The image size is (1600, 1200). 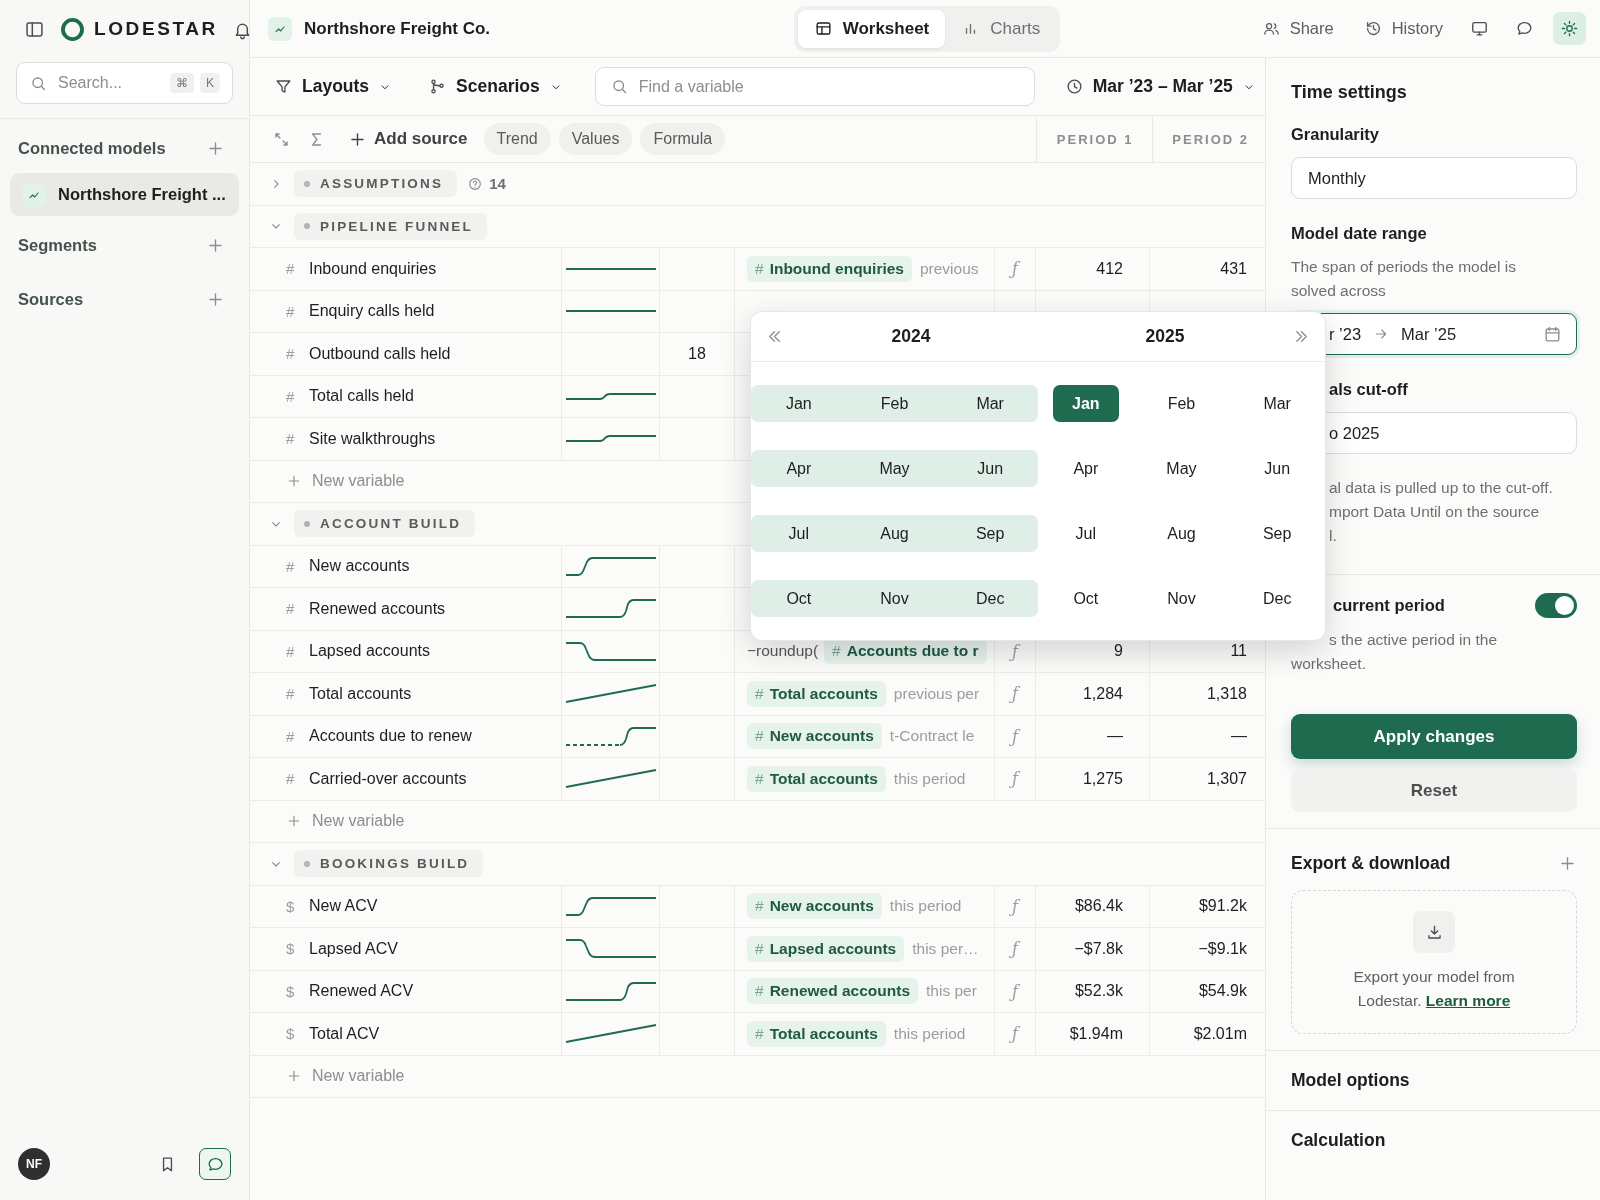 What do you see at coordinates (1160, 86) in the screenshot?
I see `date-range-button: Mar ’23 – Mar ’25` at bounding box center [1160, 86].